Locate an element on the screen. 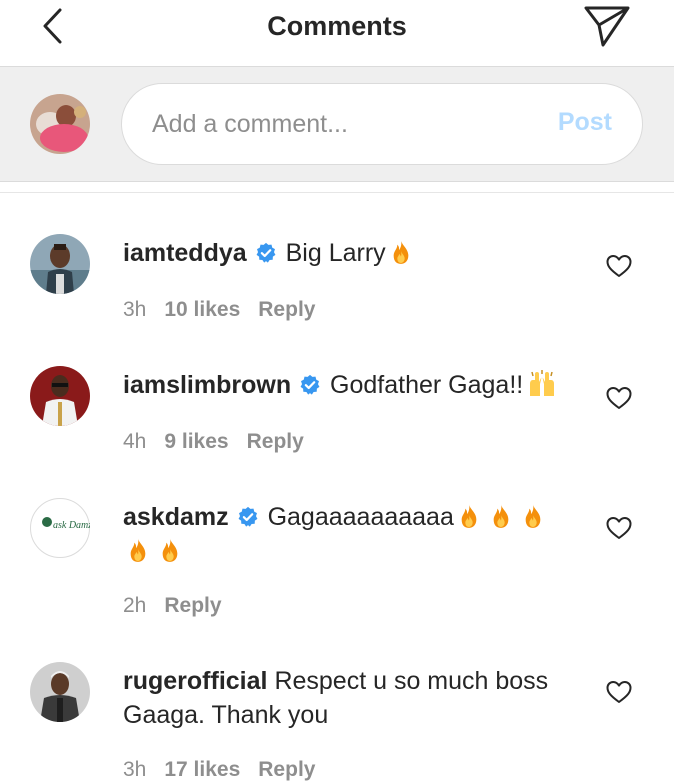 The image size is (674, 782). current-user-avatar is located at coordinates (60, 124).